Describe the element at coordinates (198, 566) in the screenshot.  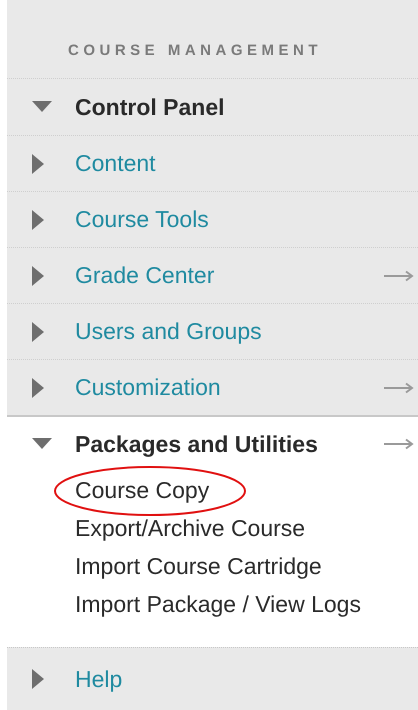
I see `submenu-link: Import Course Cartridge` at that location.